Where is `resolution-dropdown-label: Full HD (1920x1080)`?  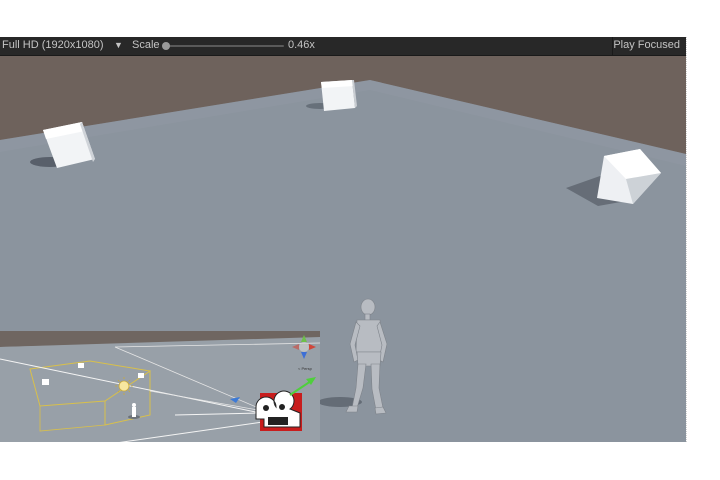
resolution-dropdown-label: Full HD (1920x1080) is located at coordinates (53, 45).